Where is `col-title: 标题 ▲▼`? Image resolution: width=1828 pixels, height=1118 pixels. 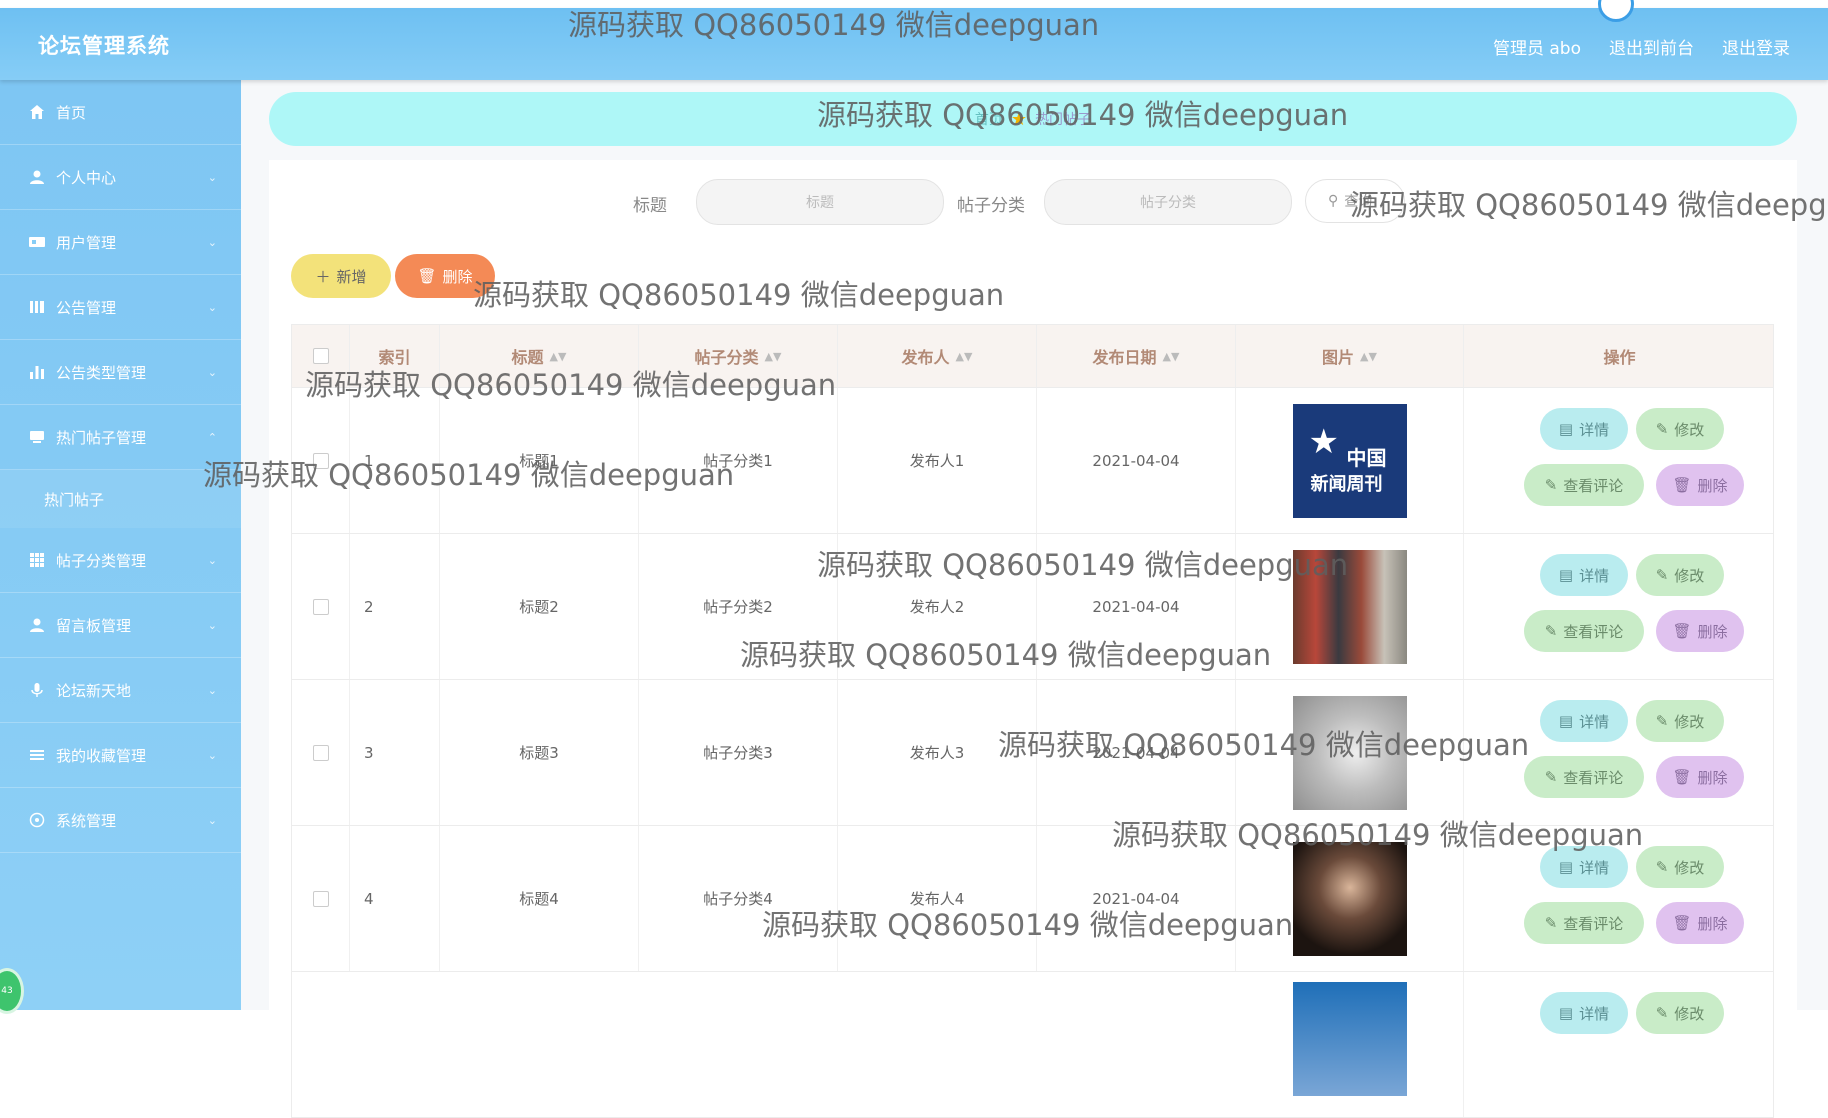 col-title: 标题 ▲▼ is located at coordinates (539, 356).